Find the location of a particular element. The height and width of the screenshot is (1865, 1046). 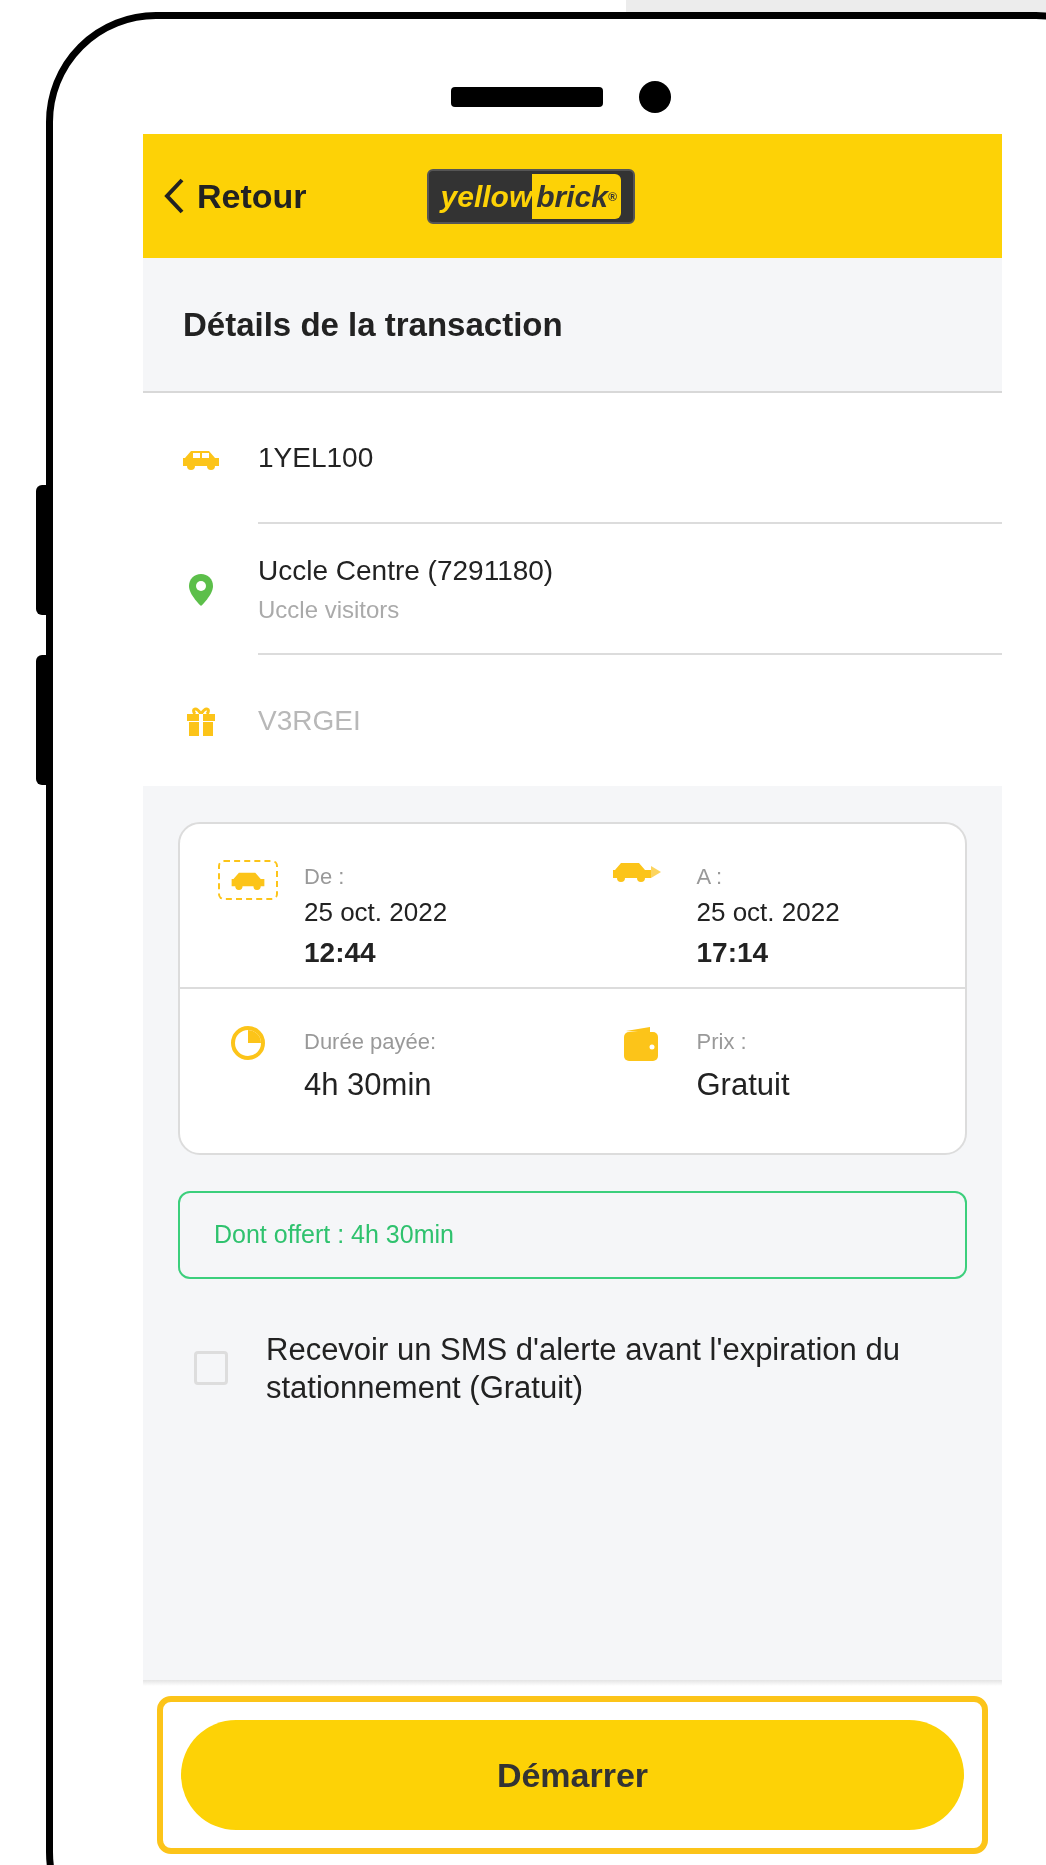

start-button: Démarrer is located at coordinates (572, 1775).